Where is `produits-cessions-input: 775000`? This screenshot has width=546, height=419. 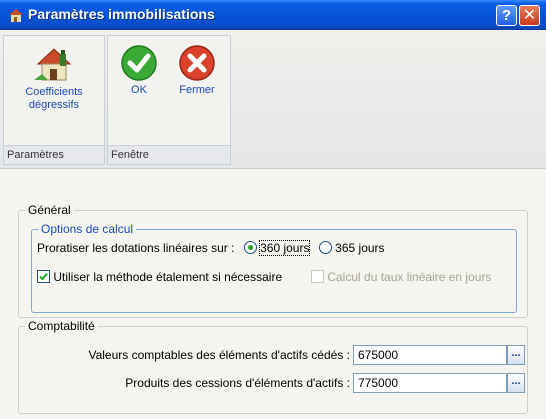
produits-cessions-input: 775000 is located at coordinates (430, 383).